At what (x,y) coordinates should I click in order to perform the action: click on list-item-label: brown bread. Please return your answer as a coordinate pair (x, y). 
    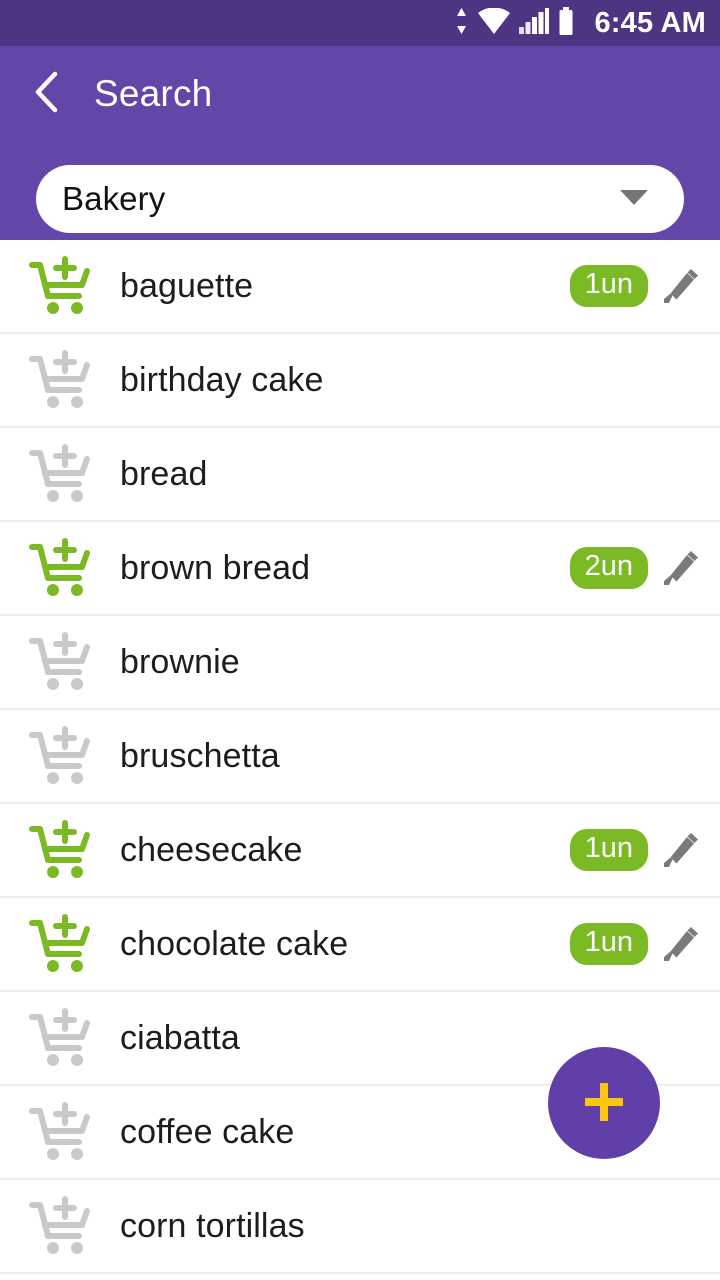
    Looking at the image, I should click on (215, 567).